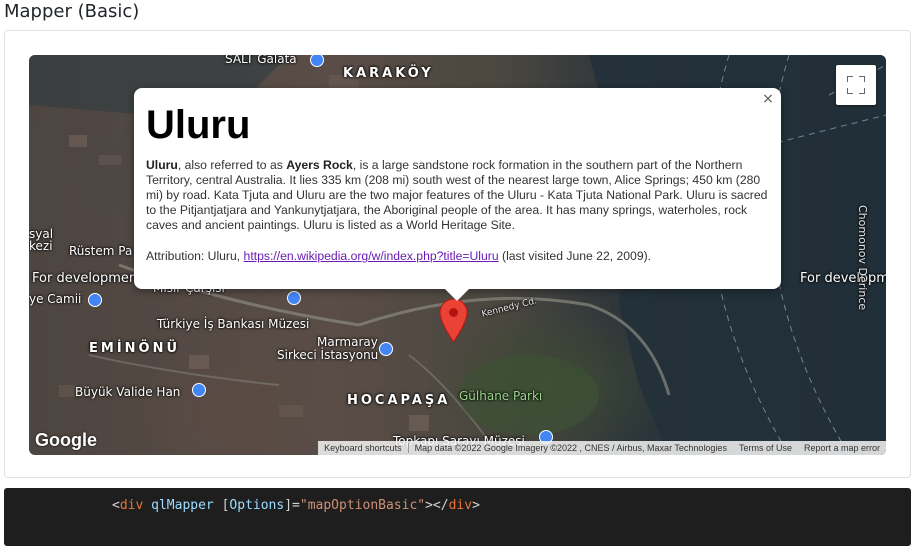 This screenshot has width=915, height=552. What do you see at coordinates (41, 246) in the screenshot?
I see `map-label-kezi: kezi` at bounding box center [41, 246].